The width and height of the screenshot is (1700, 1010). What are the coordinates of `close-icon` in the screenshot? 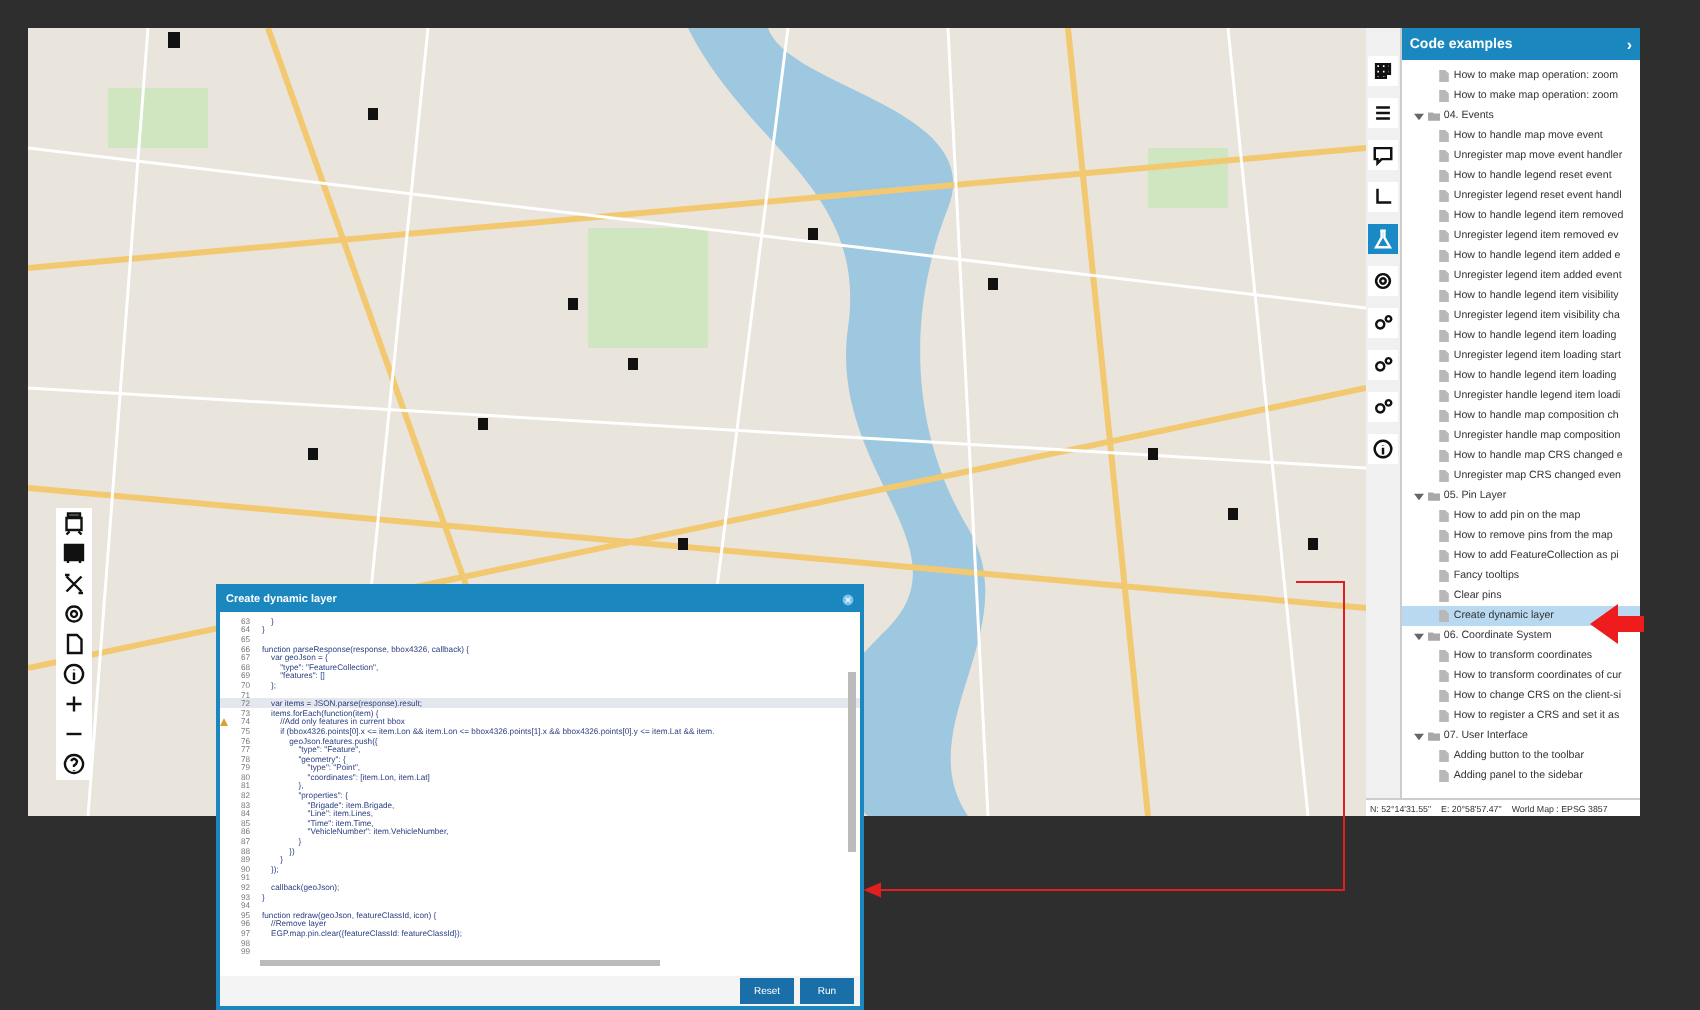 It's located at (848, 600).